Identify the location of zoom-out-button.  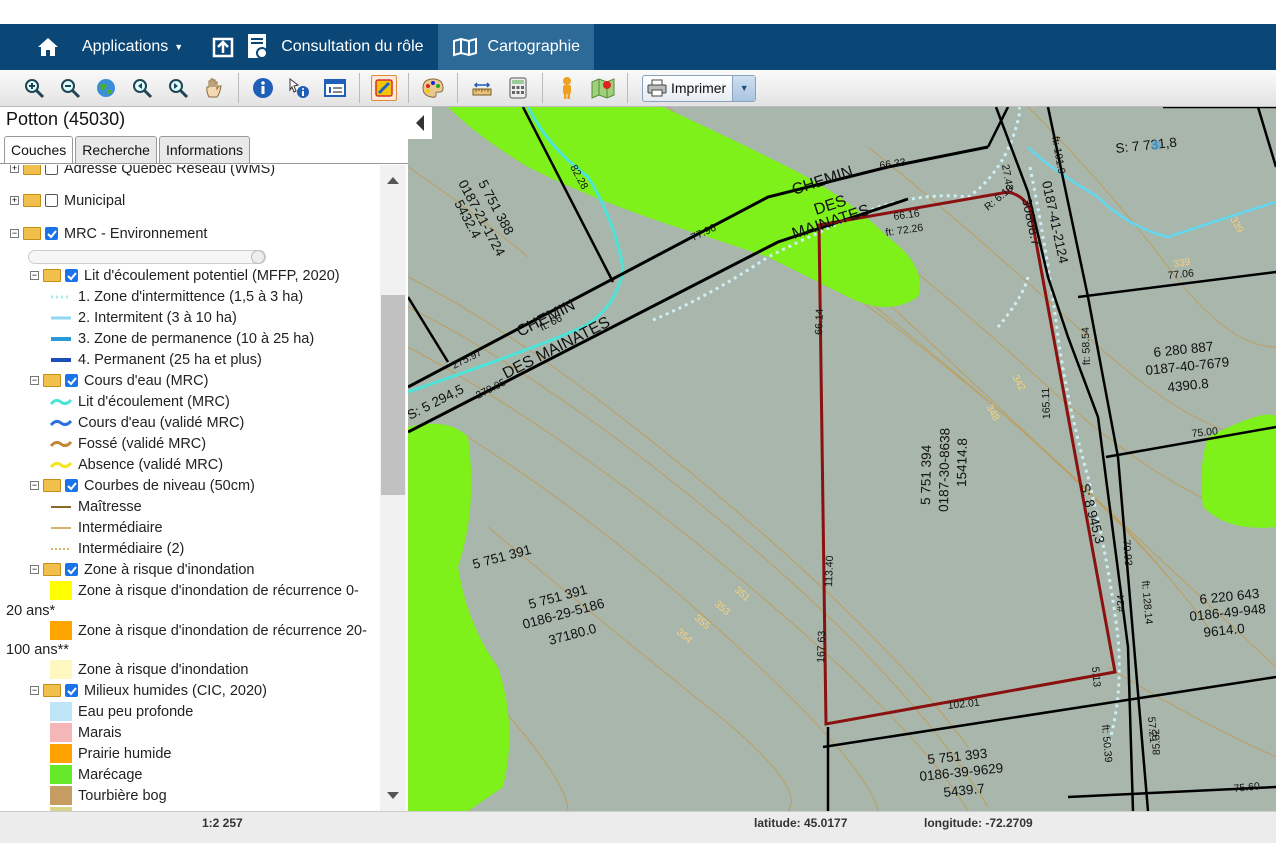
(70, 88).